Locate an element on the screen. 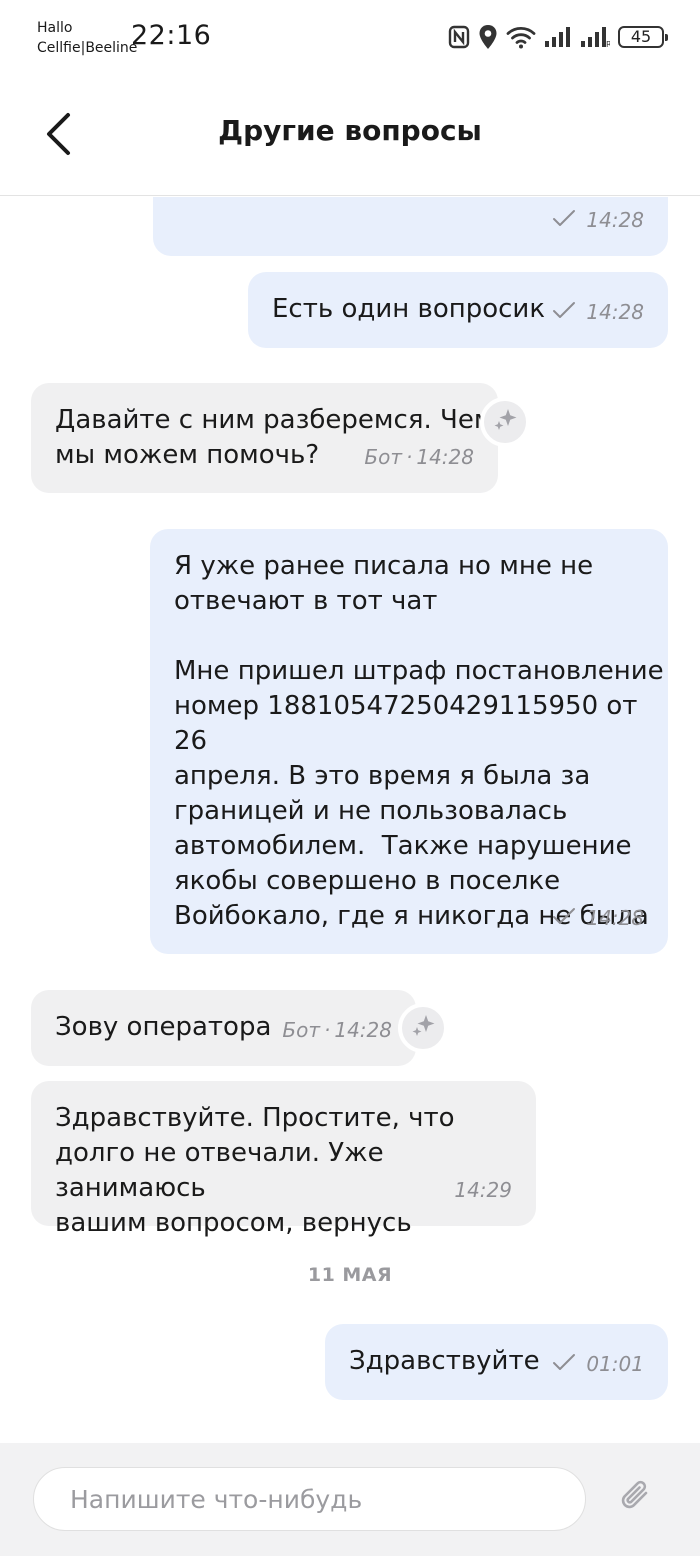 The height and width of the screenshot is (1556, 700). message-time: 01:01 is located at coordinates (615, 1364).